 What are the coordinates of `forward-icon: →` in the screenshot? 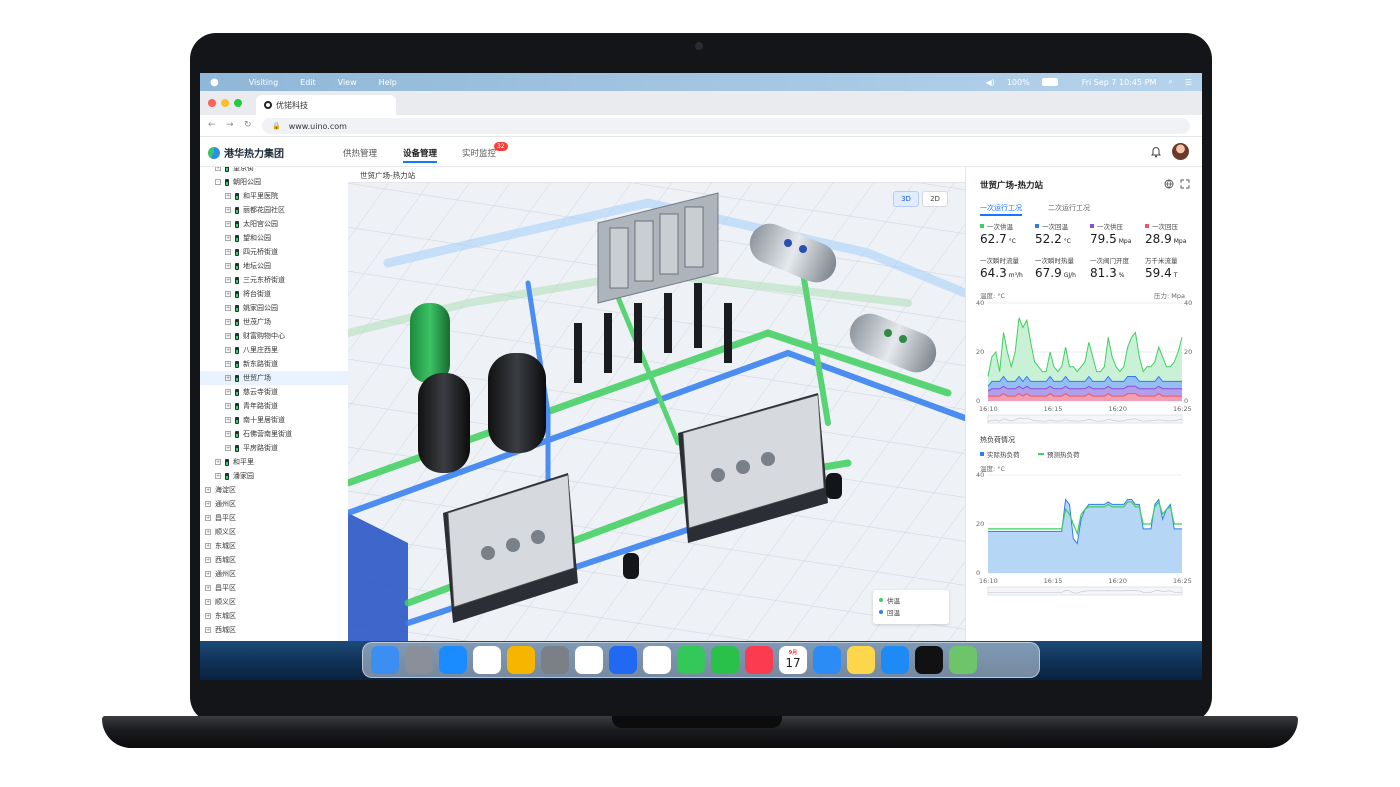 It's located at (230, 125).